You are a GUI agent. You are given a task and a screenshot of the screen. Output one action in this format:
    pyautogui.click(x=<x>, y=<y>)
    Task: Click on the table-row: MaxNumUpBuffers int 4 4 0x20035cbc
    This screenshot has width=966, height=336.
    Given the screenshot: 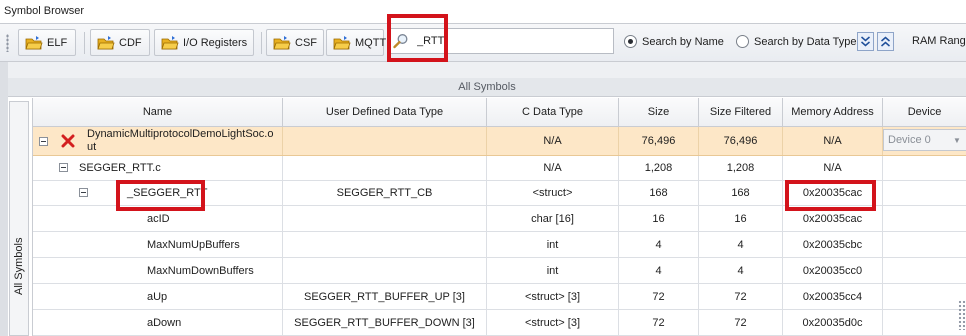 What is the action you would take?
    pyautogui.click(x=499, y=245)
    